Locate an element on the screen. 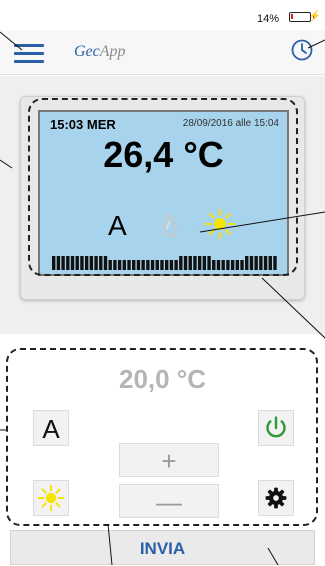 This screenshot has height=566, width=325. sun-icon is located at coordinates (51, 498).